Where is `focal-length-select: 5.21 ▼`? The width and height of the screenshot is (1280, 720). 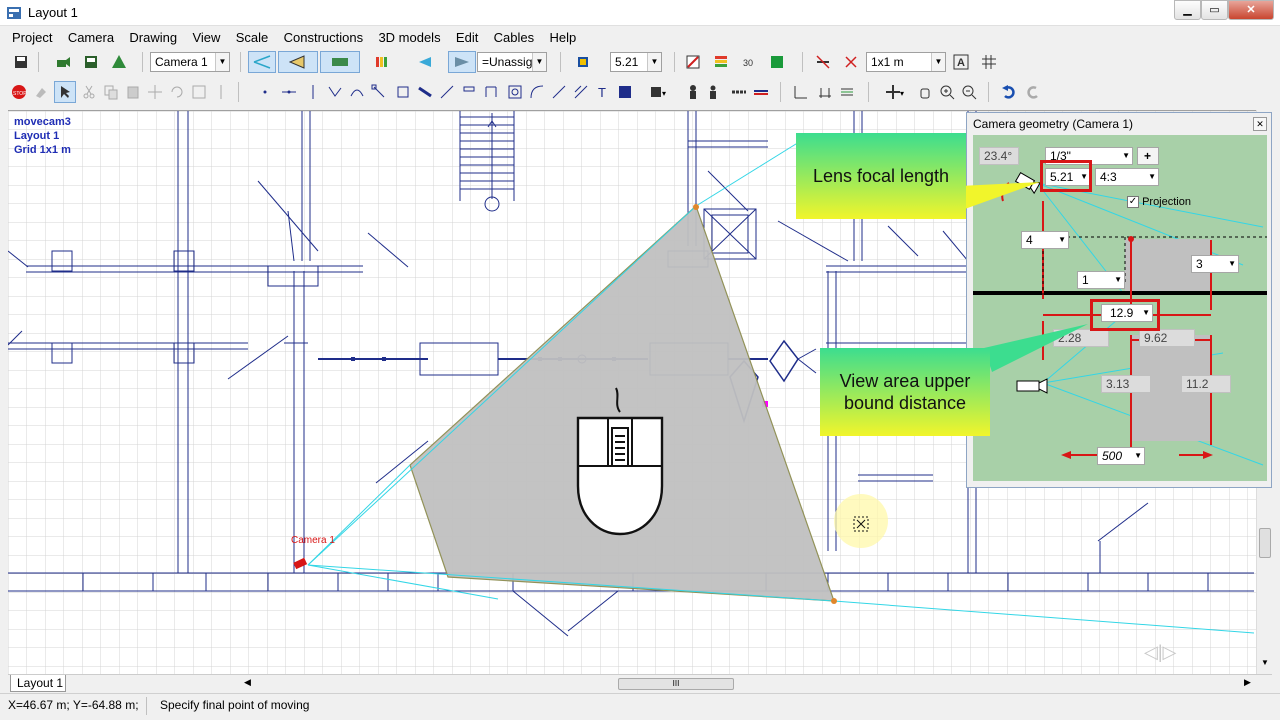
focal-length-select: 5.21 ▼ is located at coordinates (636, 62).